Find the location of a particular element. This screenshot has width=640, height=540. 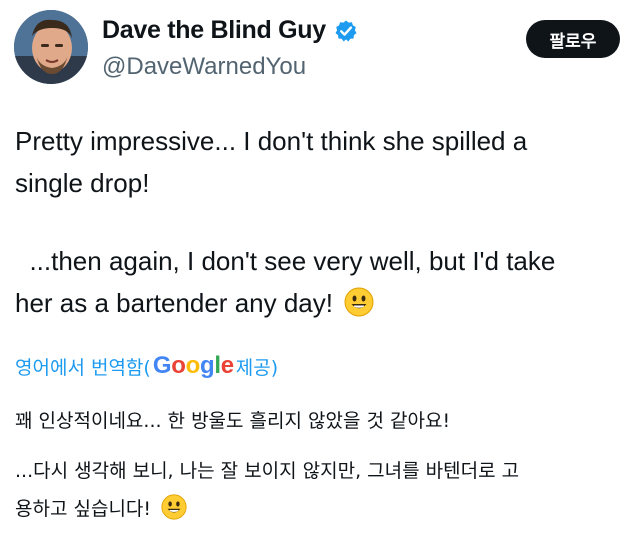

translated-line: 꽤 인상적이네요... 한 방울도 흘리지 않았을 것 같아요! is located at coordinates (233, 421).